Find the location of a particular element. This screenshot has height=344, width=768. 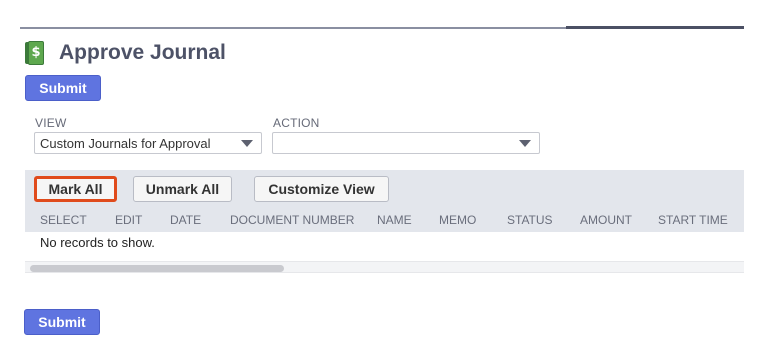

column-header-name: NAME is located at coordinates (394, 220).